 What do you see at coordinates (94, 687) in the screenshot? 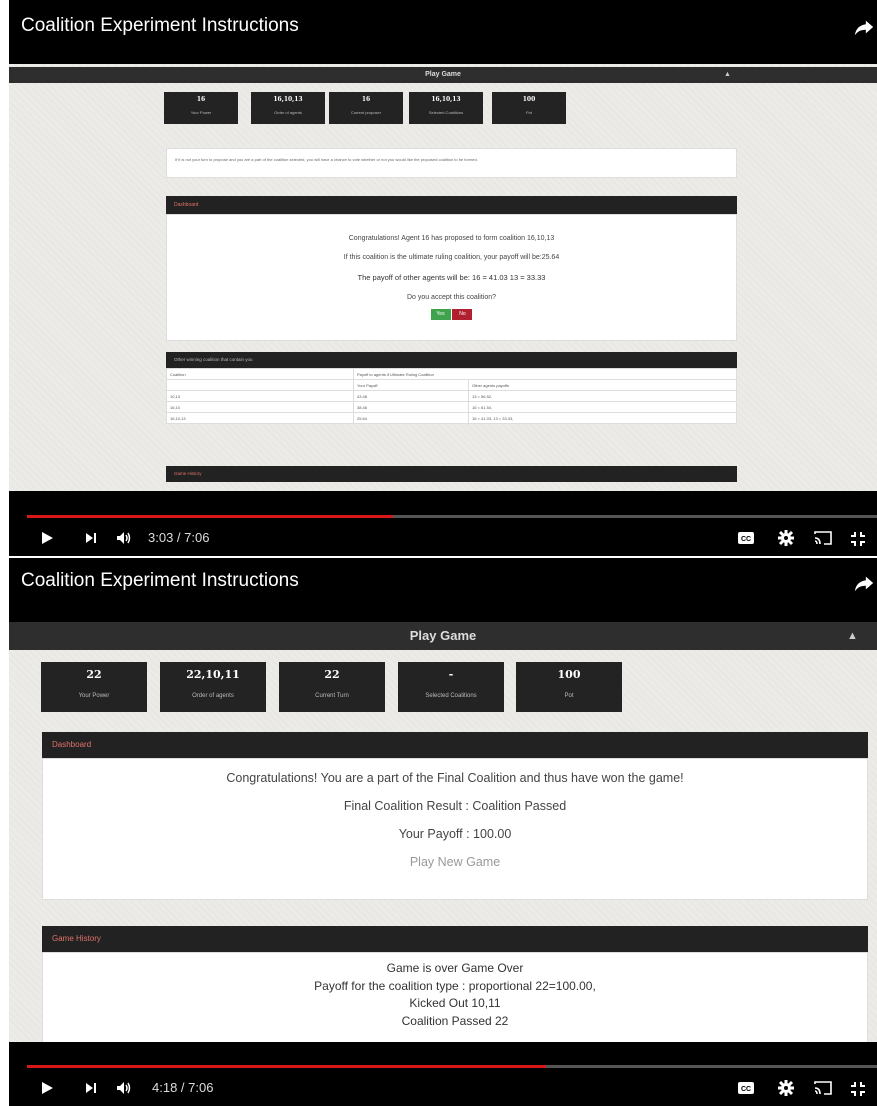
I see `stat-your-power: 22 Your Power` at bounding box center [94, 687].